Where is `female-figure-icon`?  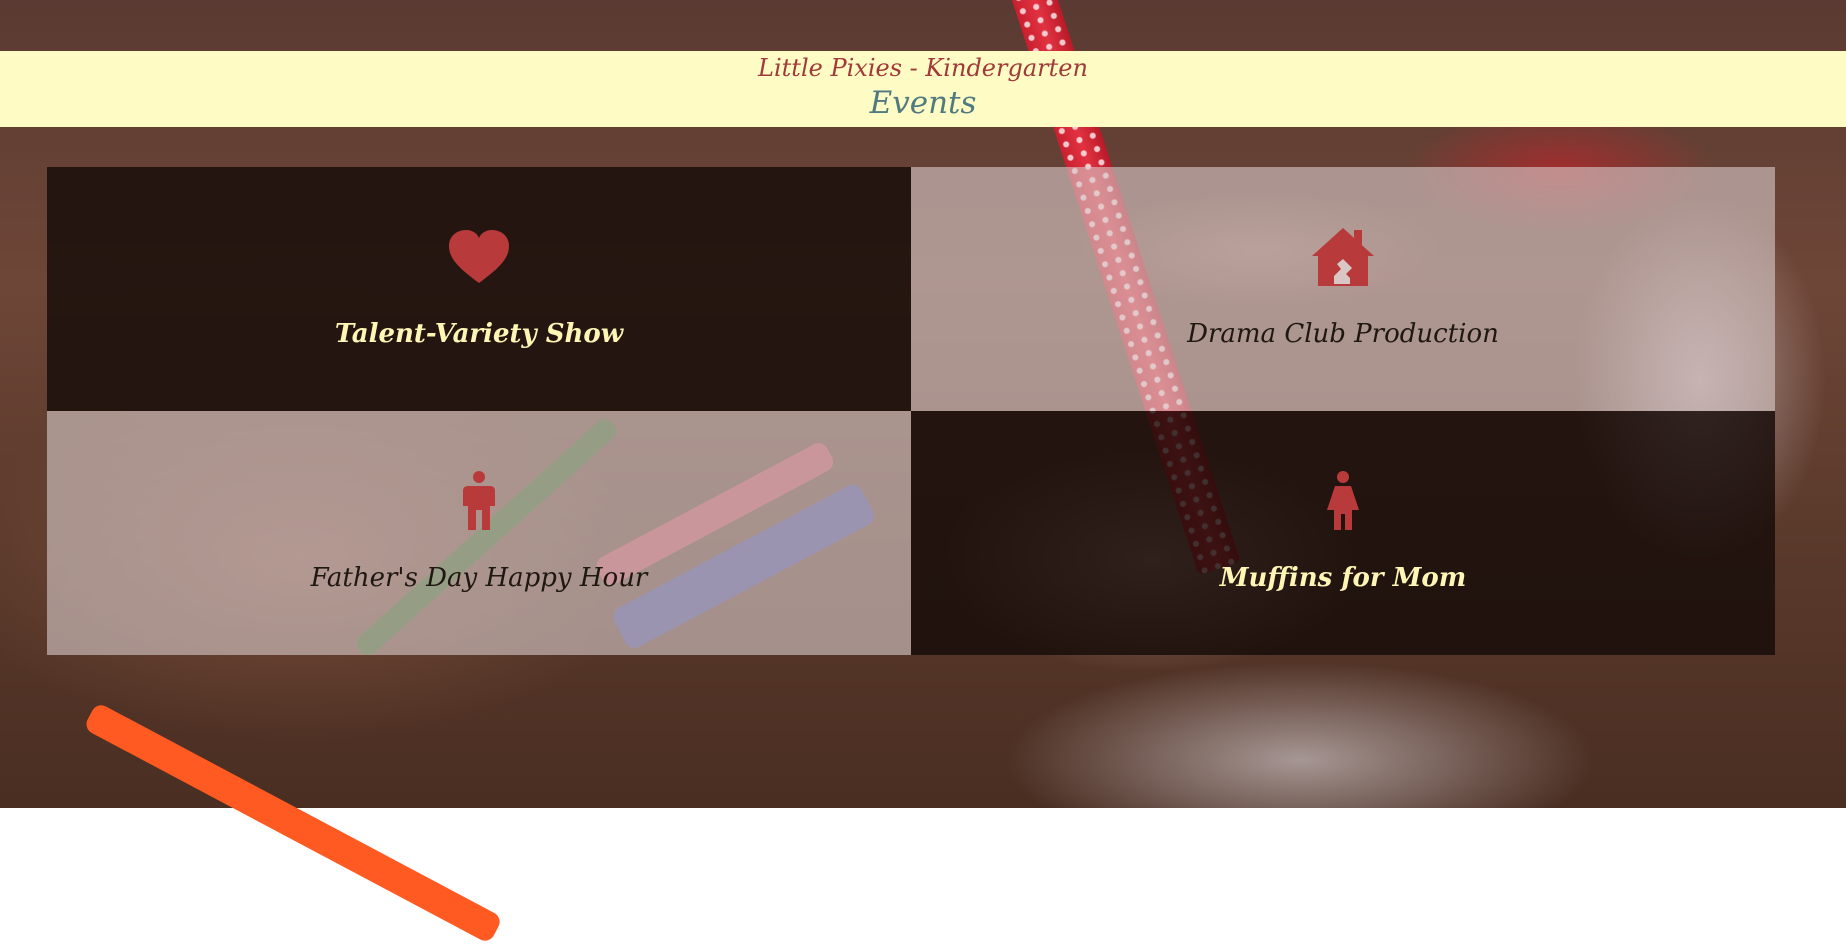 female-figure-icon is located at coordinates (1343, 501).